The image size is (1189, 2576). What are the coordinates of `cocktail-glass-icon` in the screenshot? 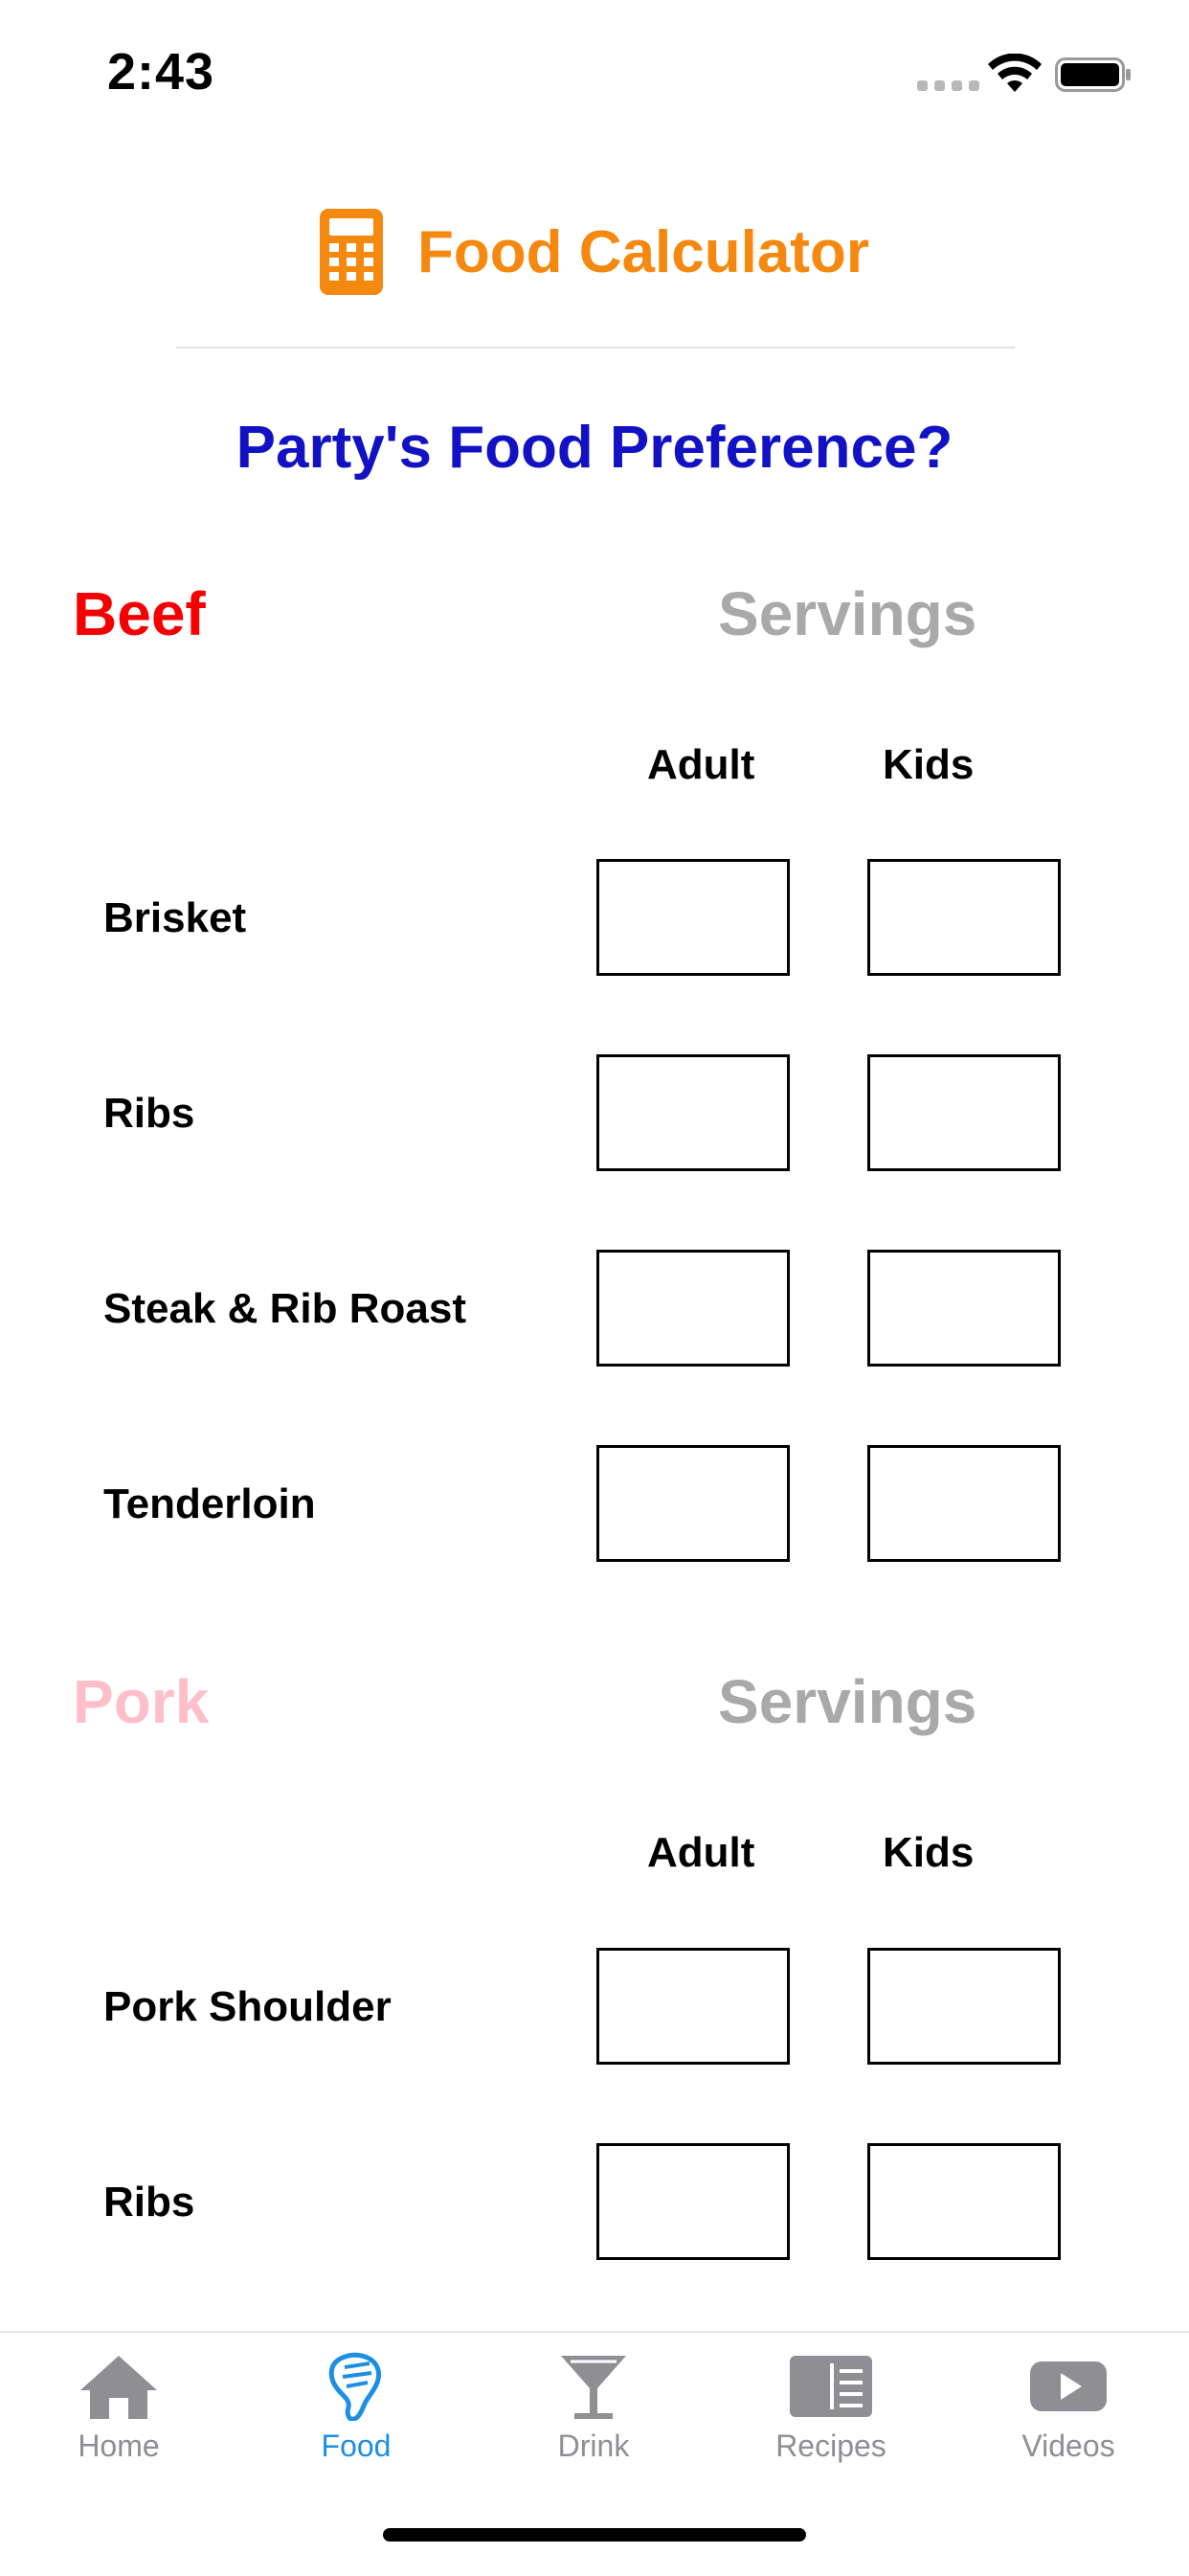 It's located at (593, 2387).